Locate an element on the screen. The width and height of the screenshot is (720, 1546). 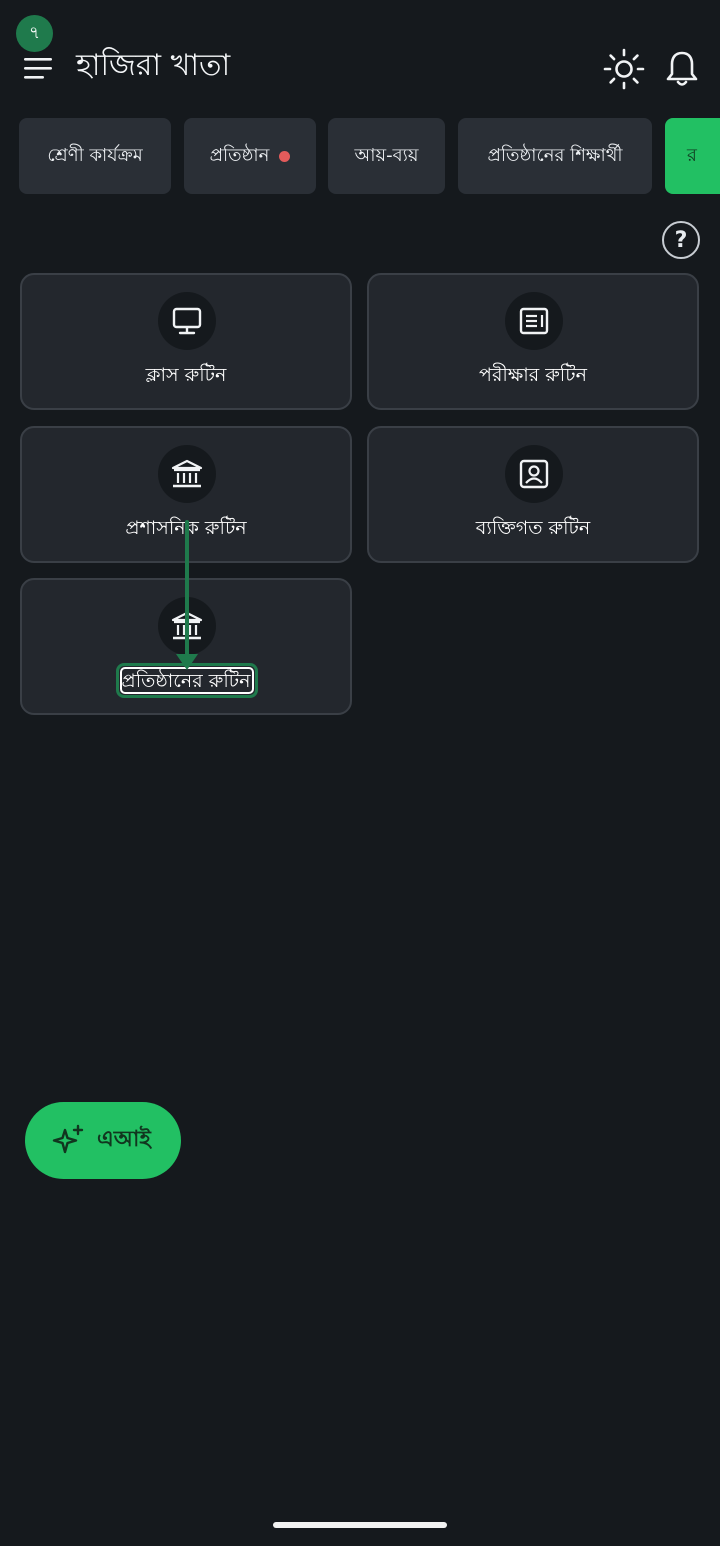
class-routine-card: ক্লাস রুটিন is located at coordinates (186, 341).